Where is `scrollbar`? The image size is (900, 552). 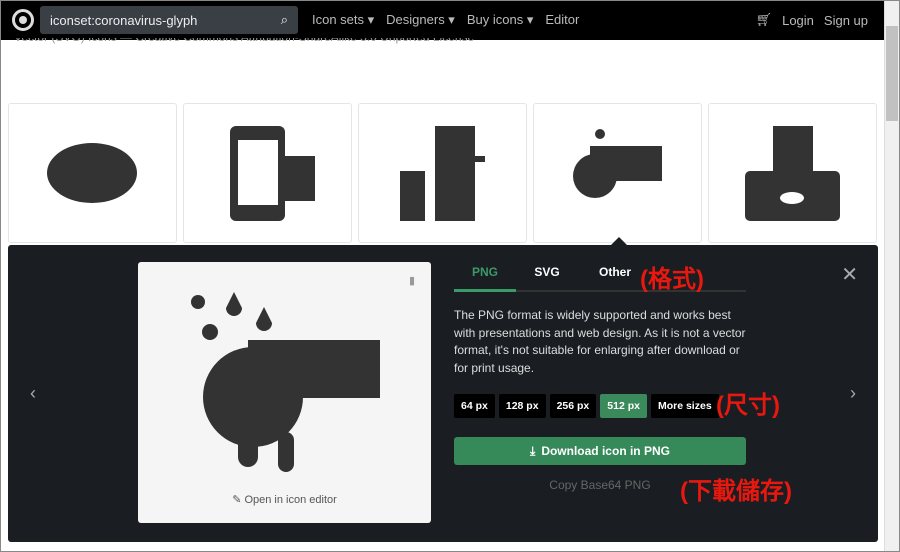
scrollbar is located at coordinates (892, 276).